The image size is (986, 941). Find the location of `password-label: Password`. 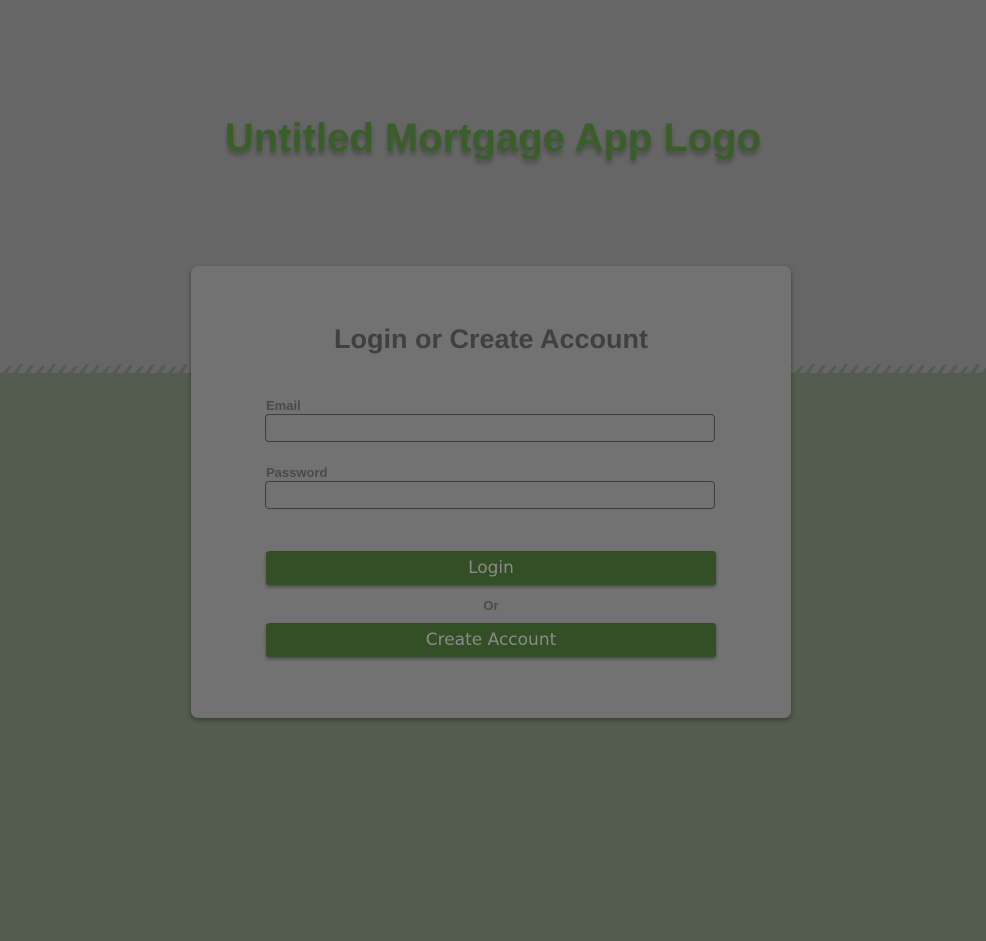

password-label: Password is located at coordinates (297, 472).